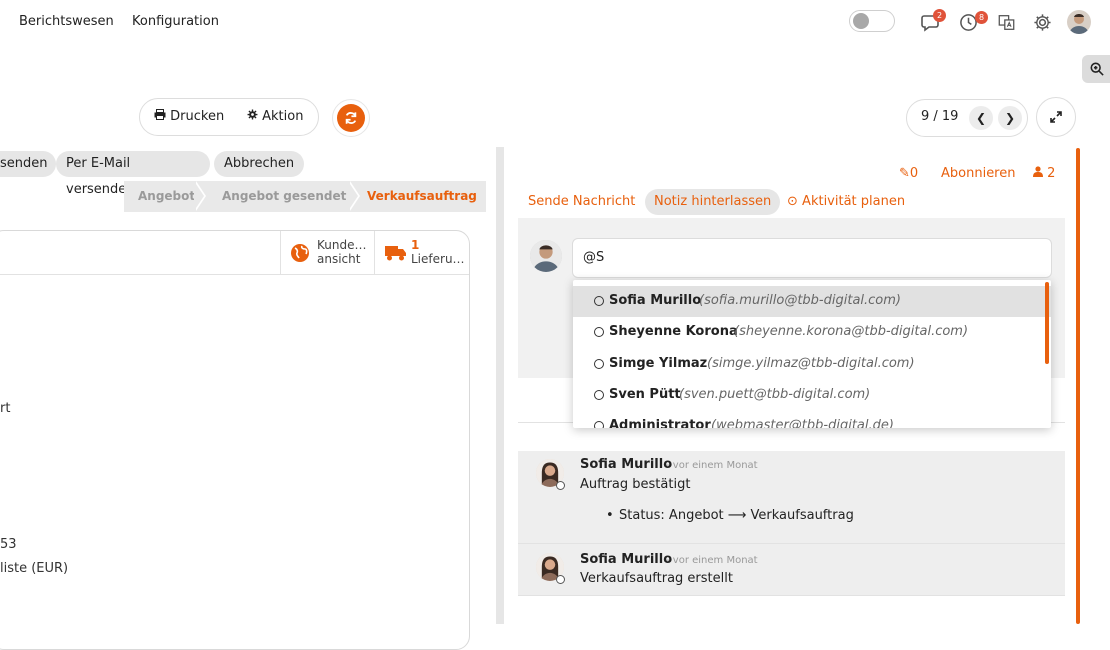 The image size is (1110, 650). I want to click on followers-button: 2, so click(1044, 173).